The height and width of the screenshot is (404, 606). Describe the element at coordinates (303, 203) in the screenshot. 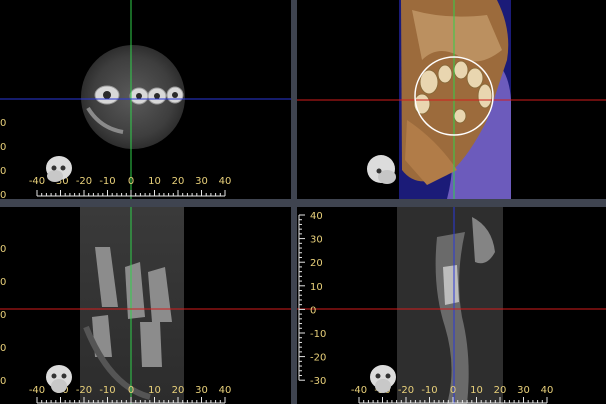

I see `viewport-separator-horizontal` at that location.